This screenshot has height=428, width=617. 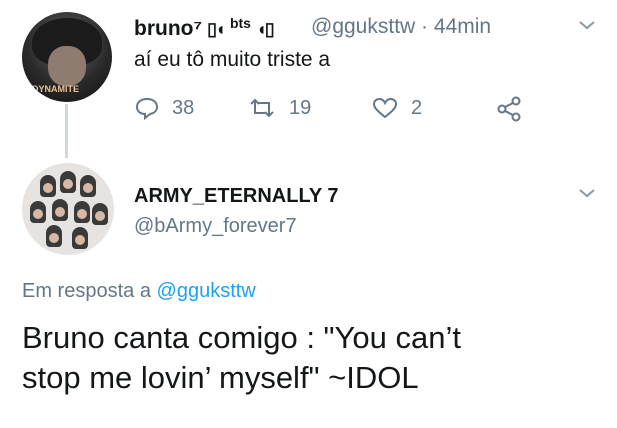 What do you see at coordinates (417, 107) in the screenshot?
I see `like-count: 2` at bounding box center [417, 107].